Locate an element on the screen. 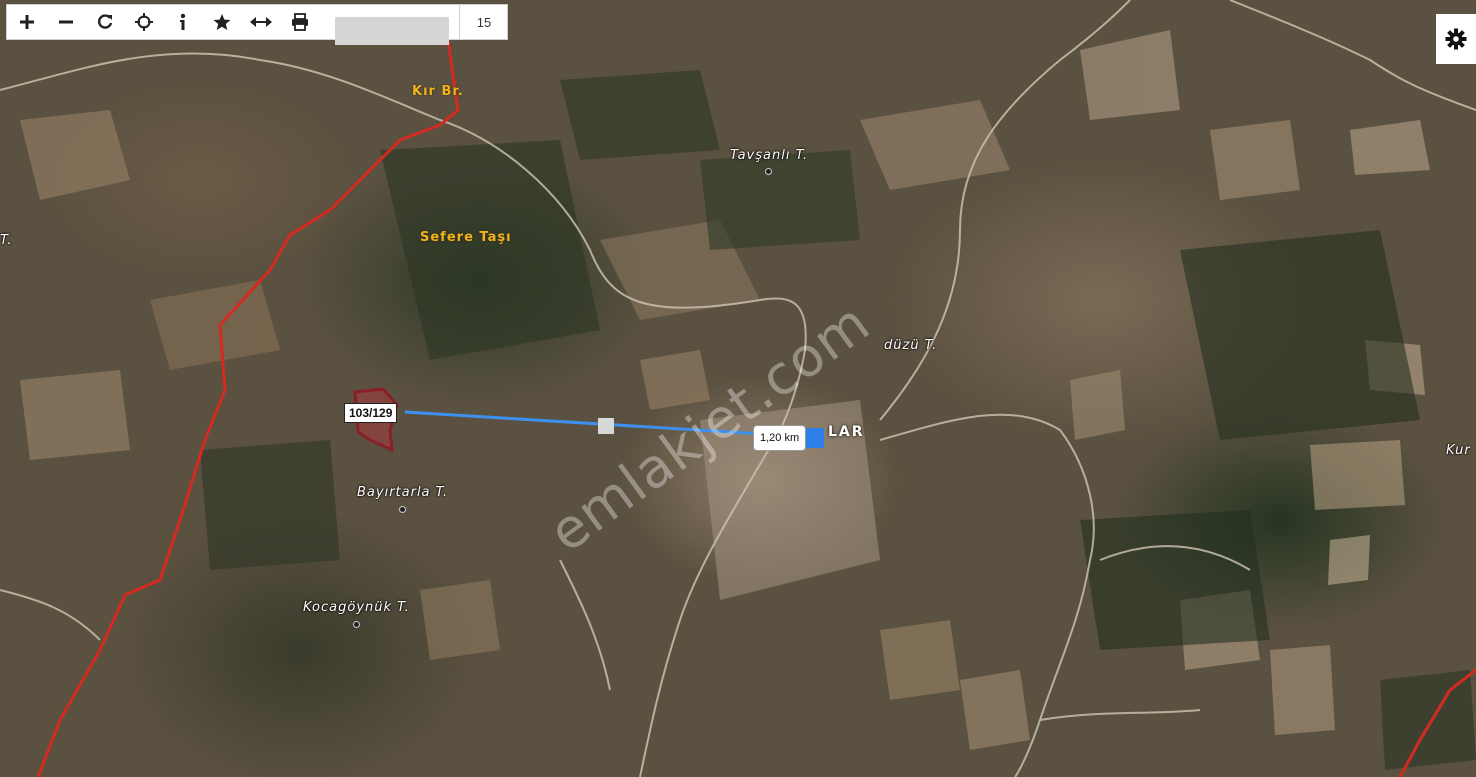 The height and width of the screenshot is (777, 1476). label-duzu: düzü T. is located at coordinates (911, 345).